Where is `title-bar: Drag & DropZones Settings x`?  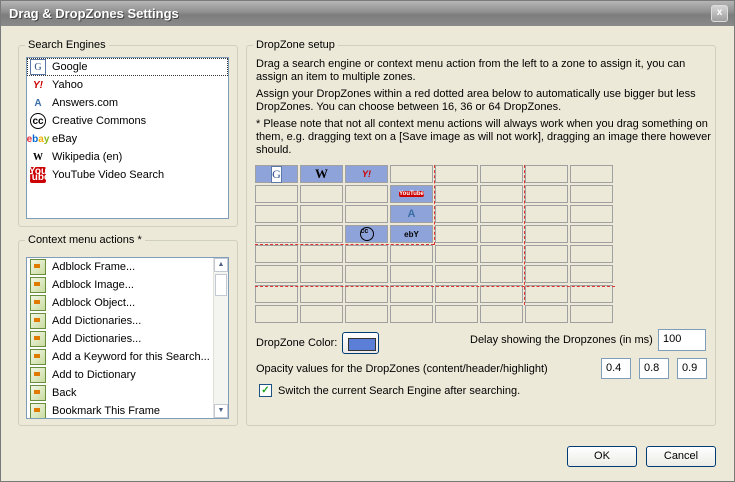 title-bar: Drag & DropZones Settings x is located at coordinates (367, 13).